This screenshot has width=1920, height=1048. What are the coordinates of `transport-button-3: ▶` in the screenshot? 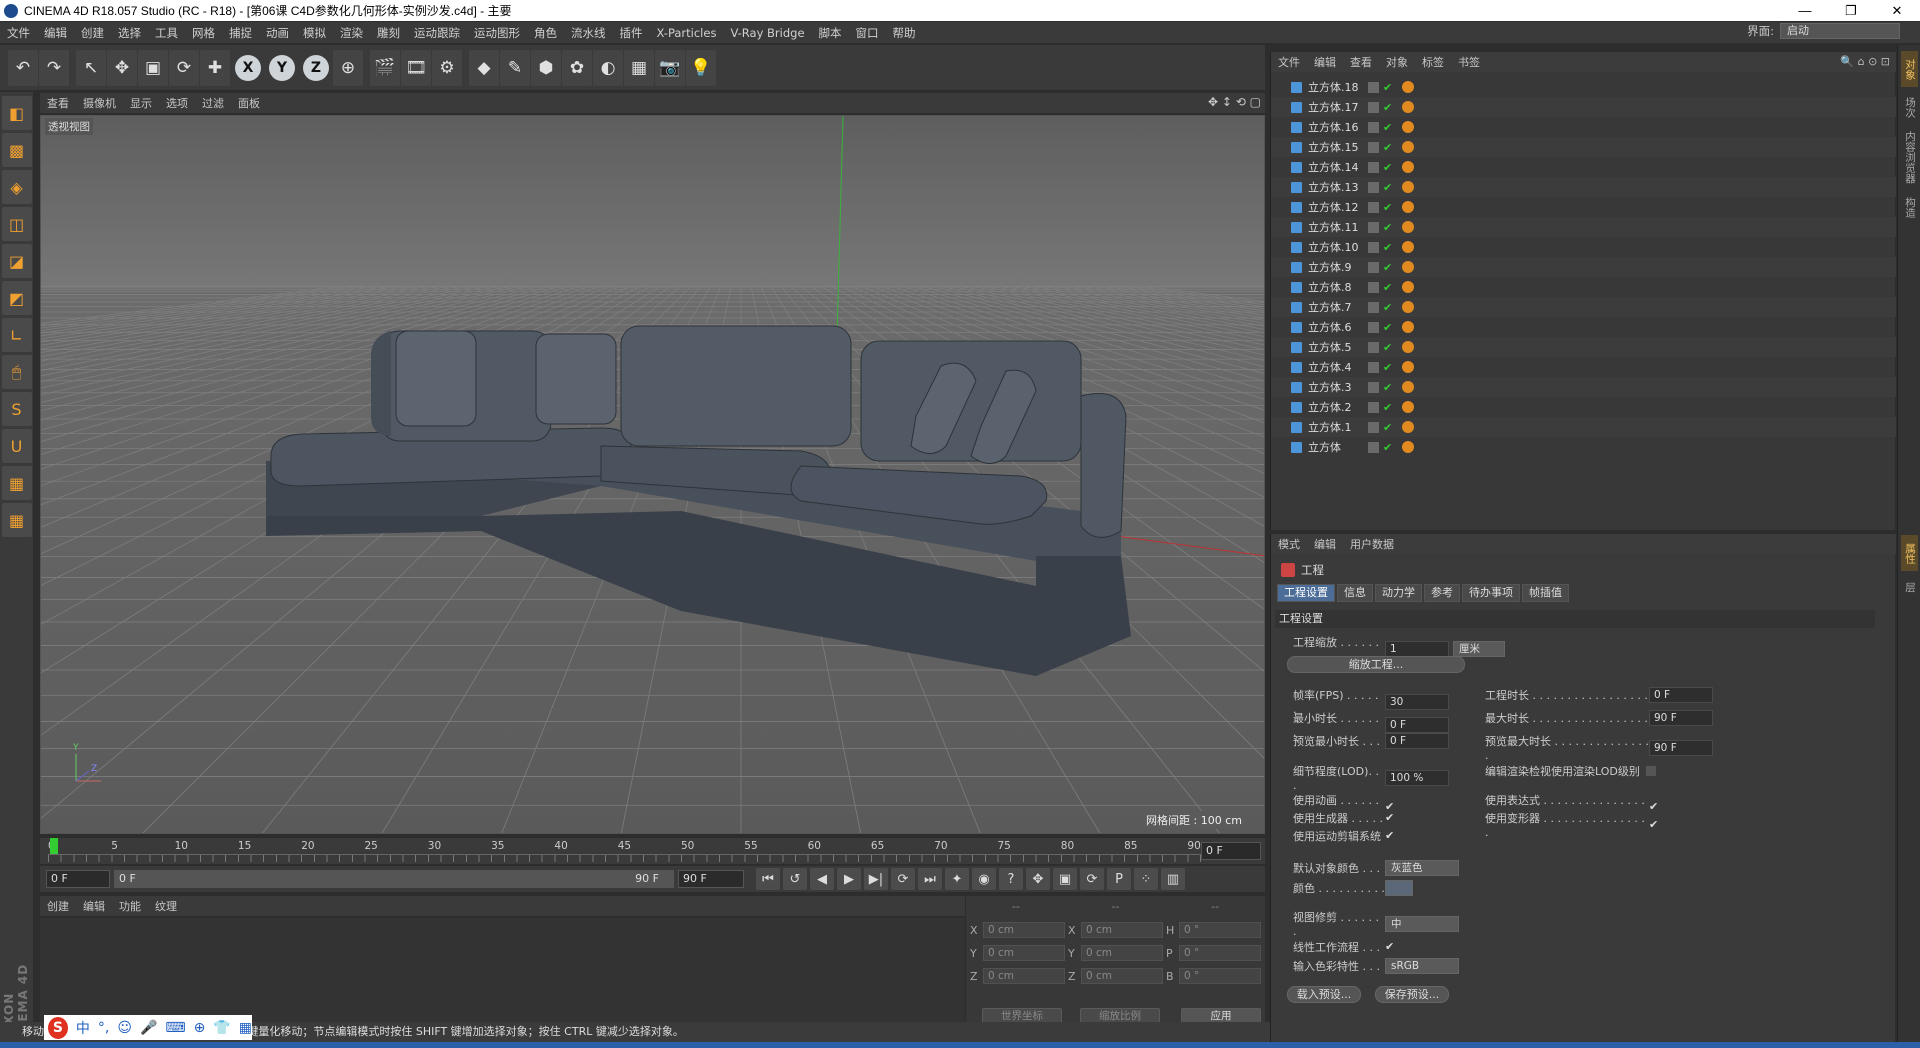 It's located at (849, 879).